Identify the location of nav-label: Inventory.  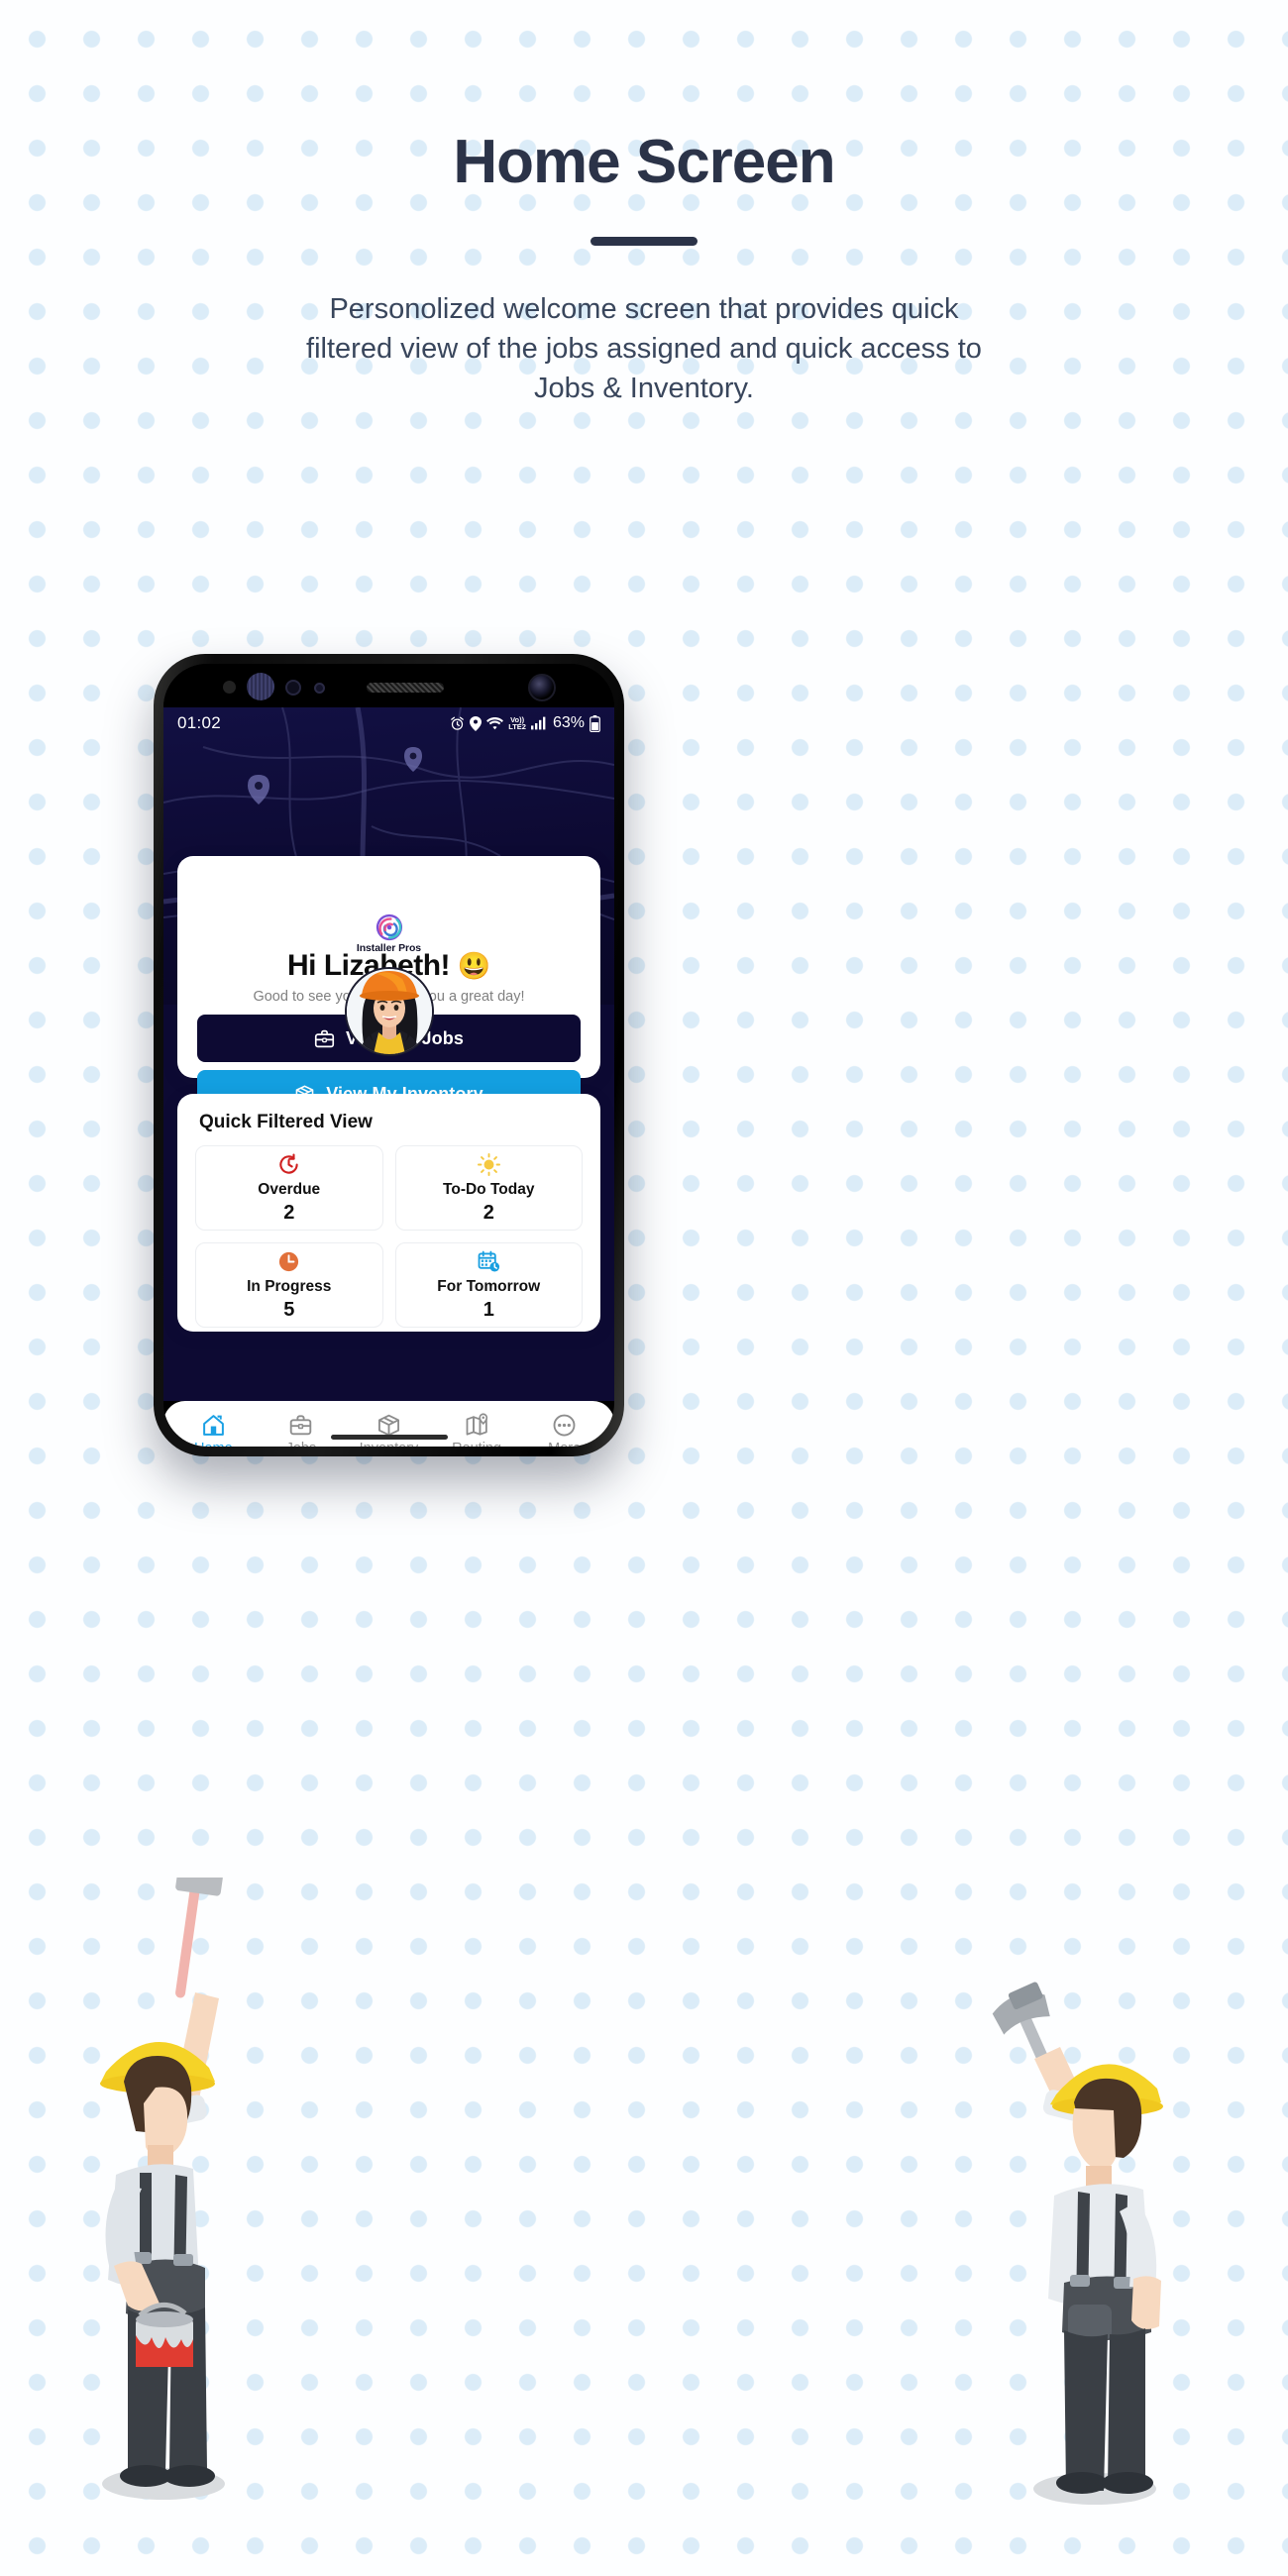
(389, 1444).